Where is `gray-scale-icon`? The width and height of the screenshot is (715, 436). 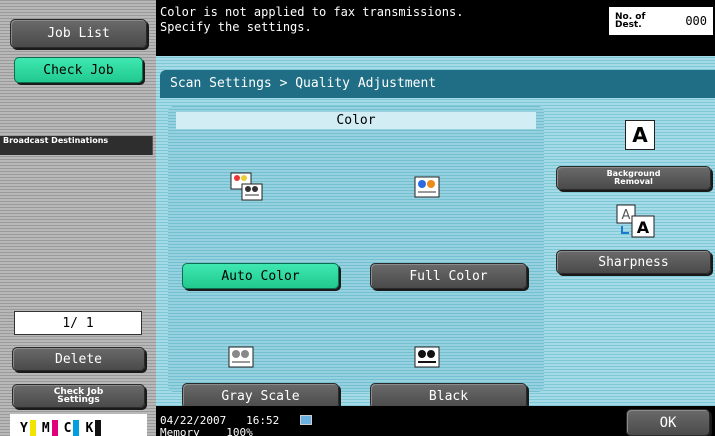 gray-scale-icon is located at coordinates (241, 357).